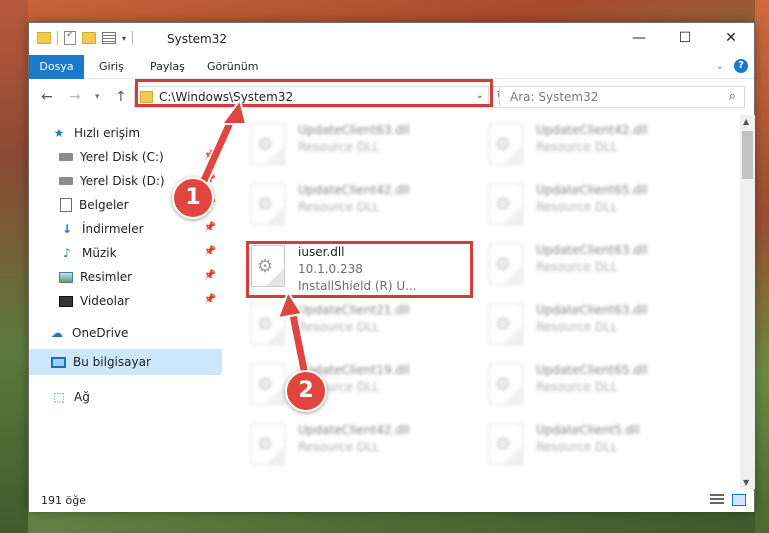 Image resolution: width=769 pixels, height=533 pixels. What do you see at coordinates (588, 430) in the screenshot?
I see `file-name: UpdateClient5.dll` at bounding box center [588, 430].